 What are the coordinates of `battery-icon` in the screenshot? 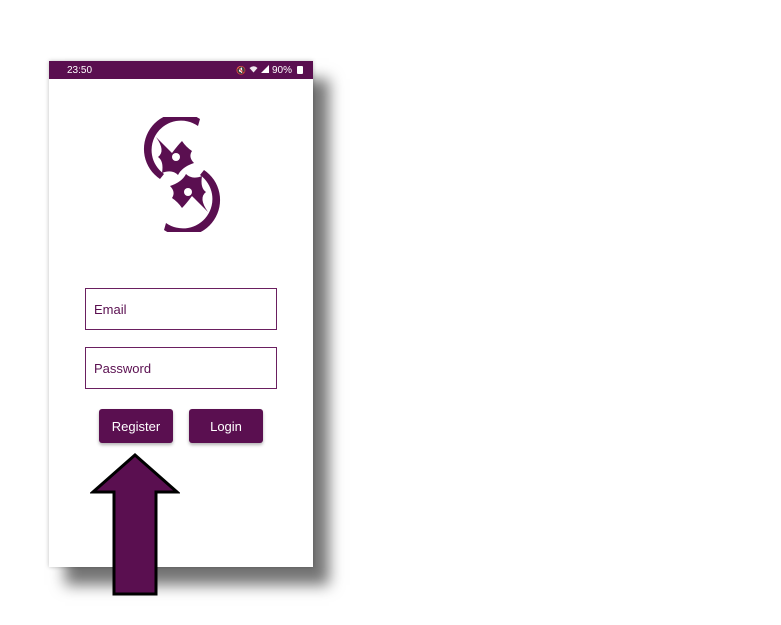 It's located at (300, 70).